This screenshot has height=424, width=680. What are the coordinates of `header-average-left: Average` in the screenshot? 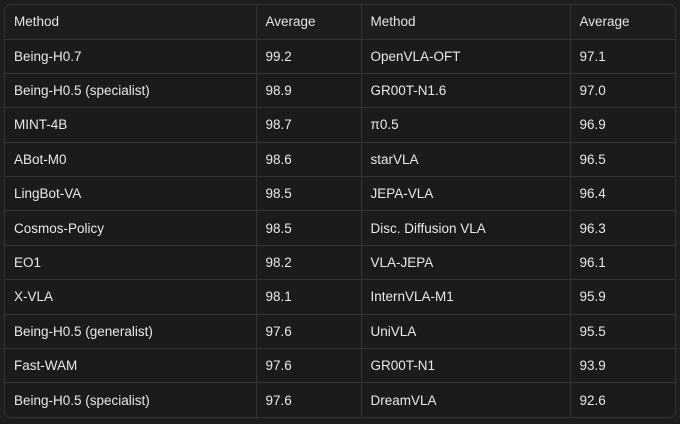 It's located at (309, 22).